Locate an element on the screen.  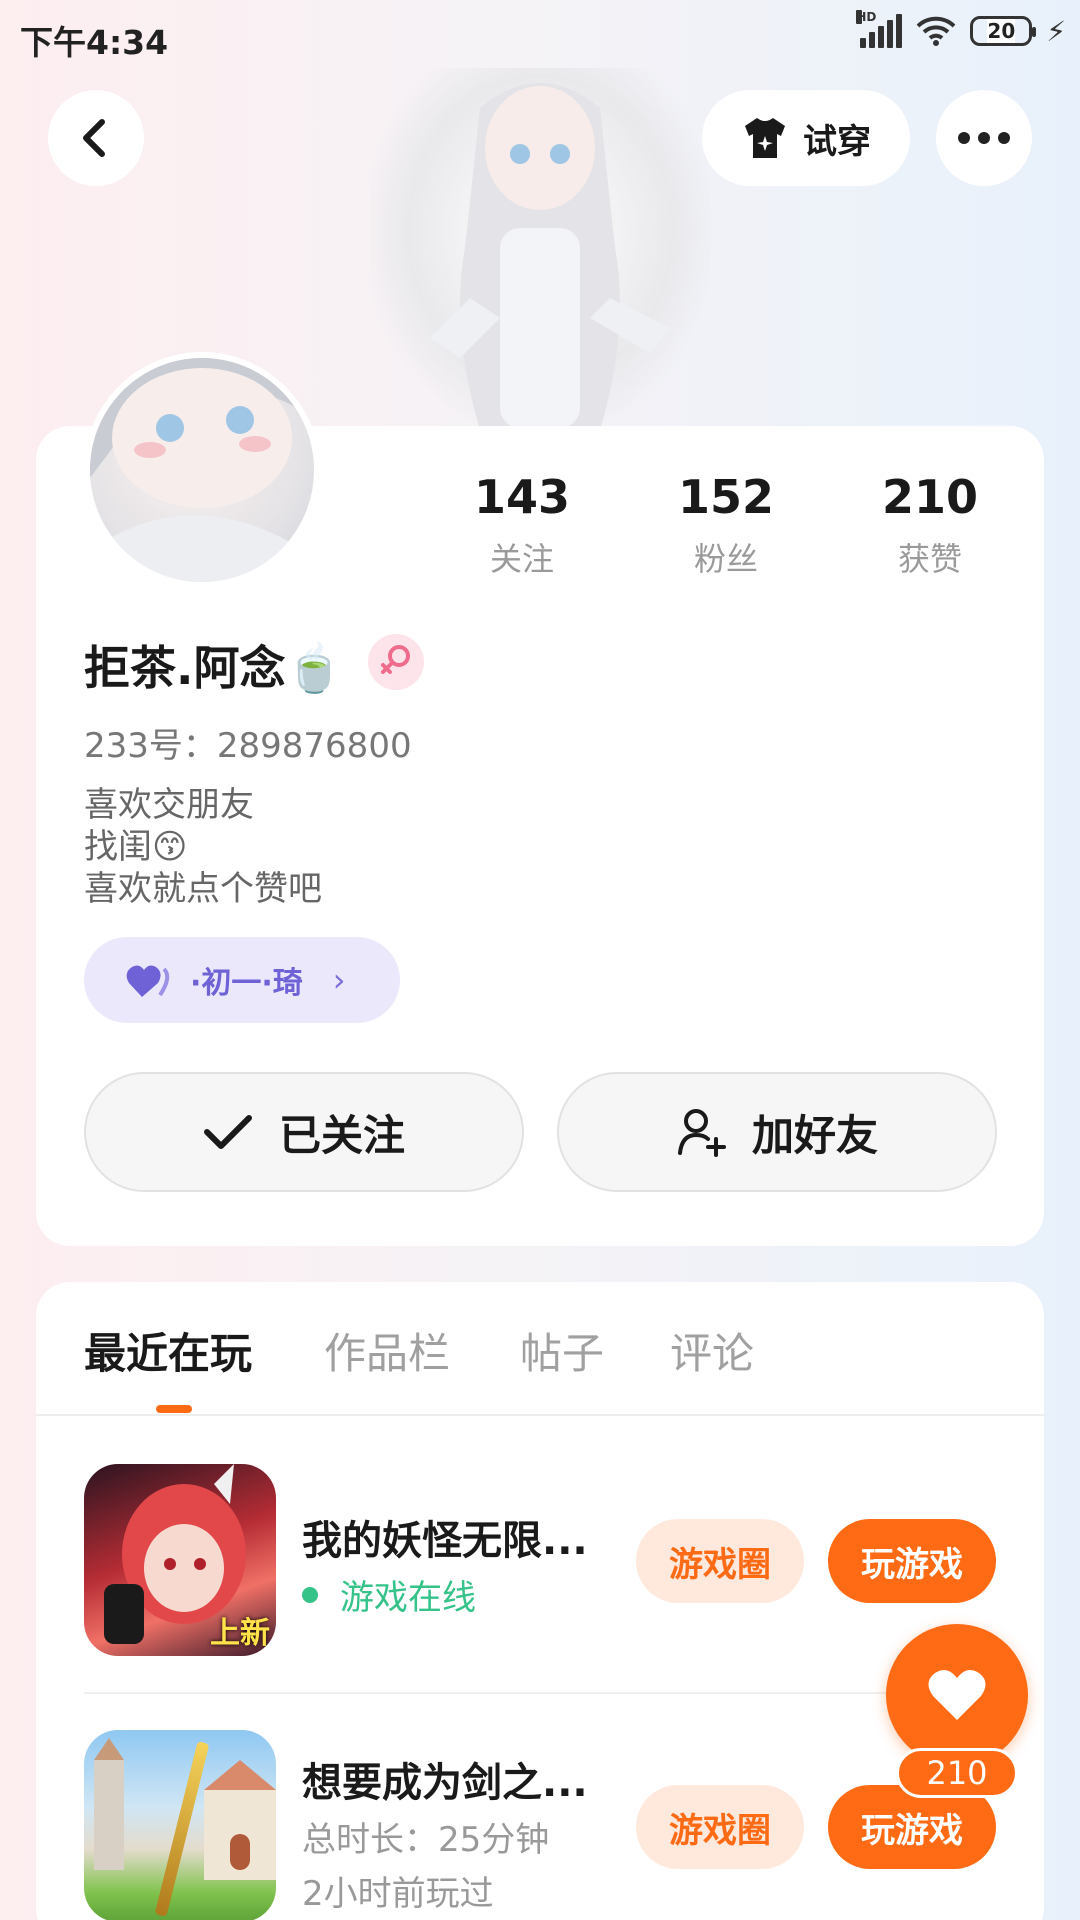
likes-count: 210 is located at coordinates (930, 497).